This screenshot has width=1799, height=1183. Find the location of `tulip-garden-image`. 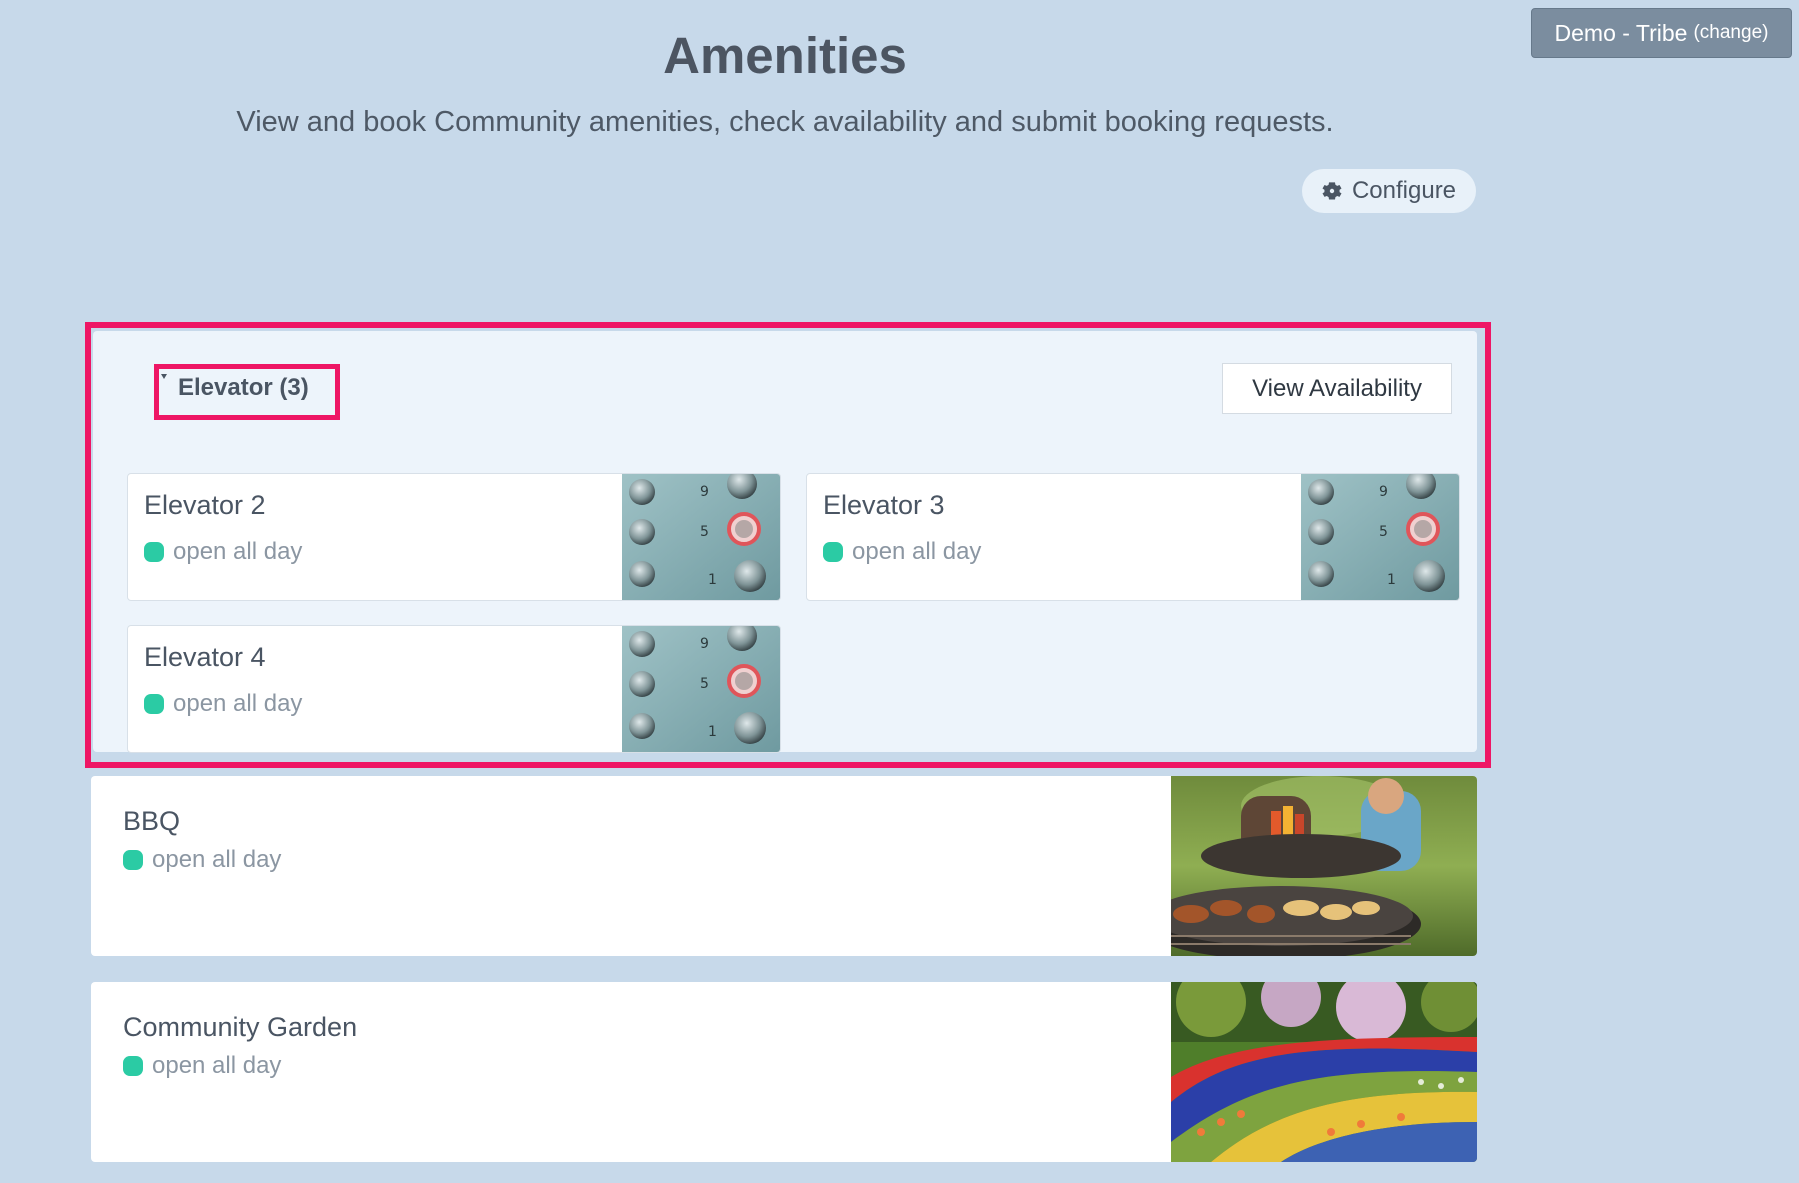

tulip-garden-image is located at coordinates (1324, 1072).